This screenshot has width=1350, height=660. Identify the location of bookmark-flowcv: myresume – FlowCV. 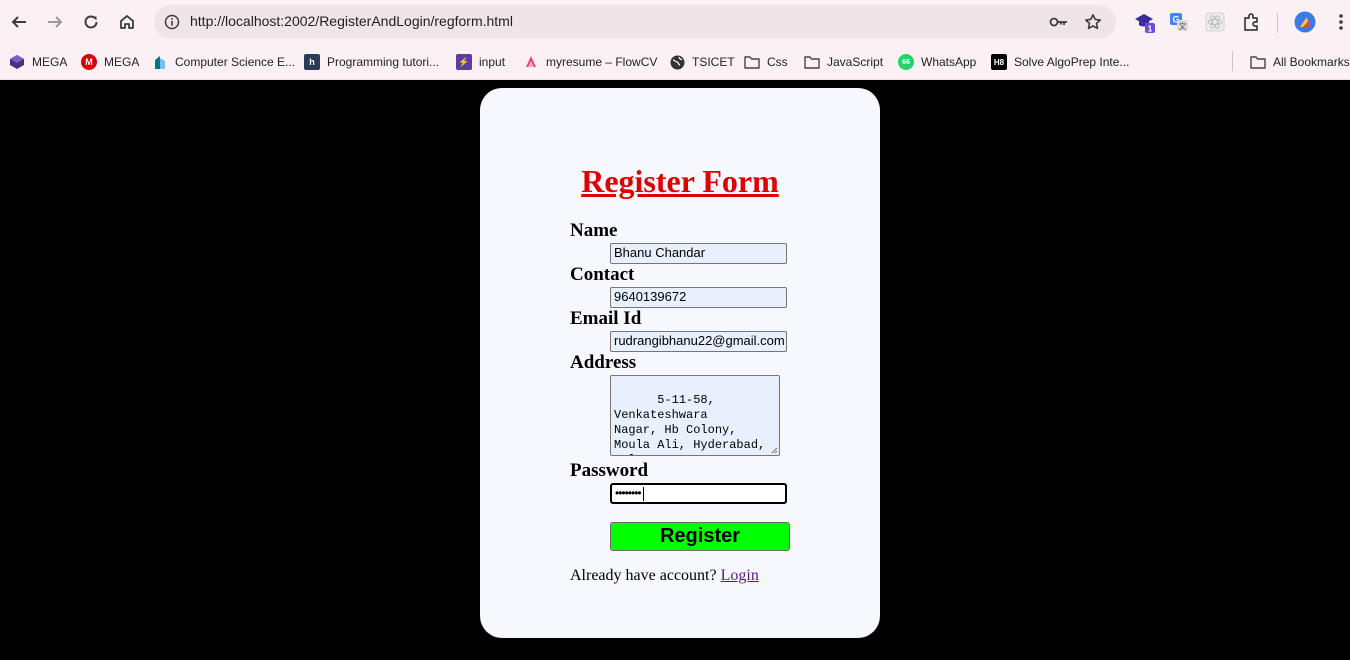
(590, 62).